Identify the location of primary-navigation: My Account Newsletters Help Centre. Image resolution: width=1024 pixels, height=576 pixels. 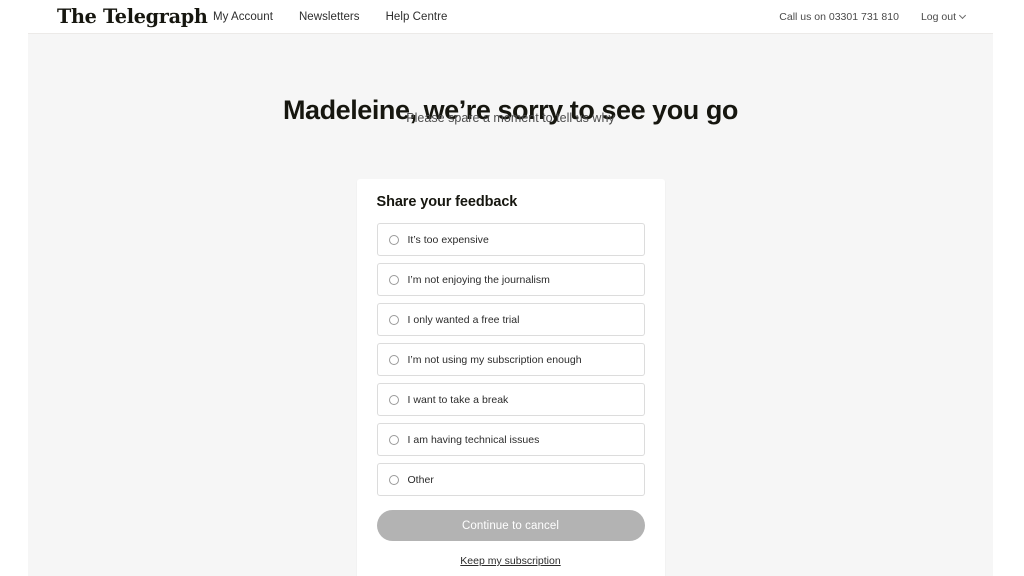
(330, 16).